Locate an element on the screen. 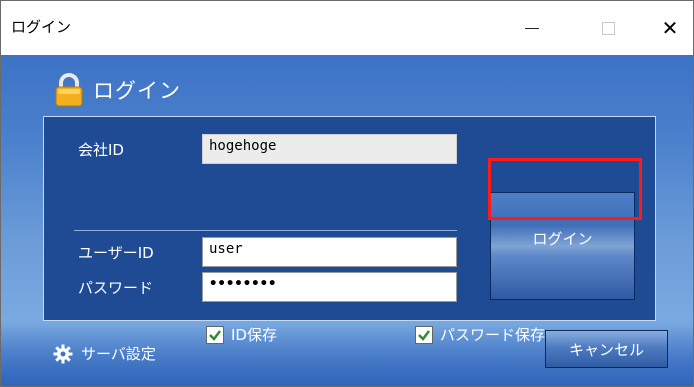 The height and width of the screenshot is (387, 694). server-settings-label: サーバ設定 is located at coordinates (118, 354).